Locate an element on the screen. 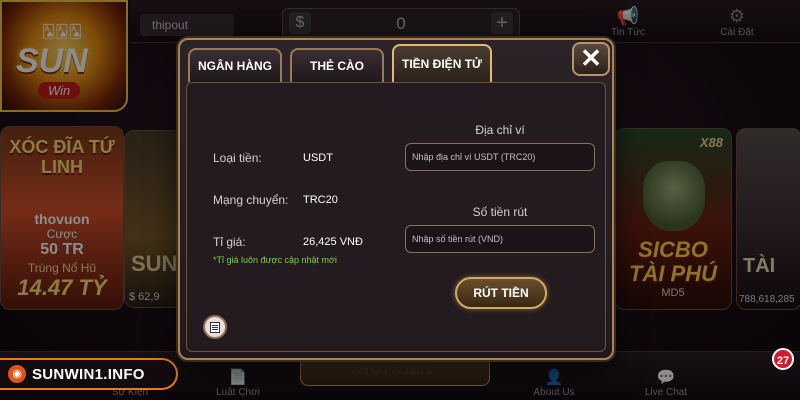 This screenshot has width=800, height=400. close-button: ✕ is located at coordinates (591, 59).